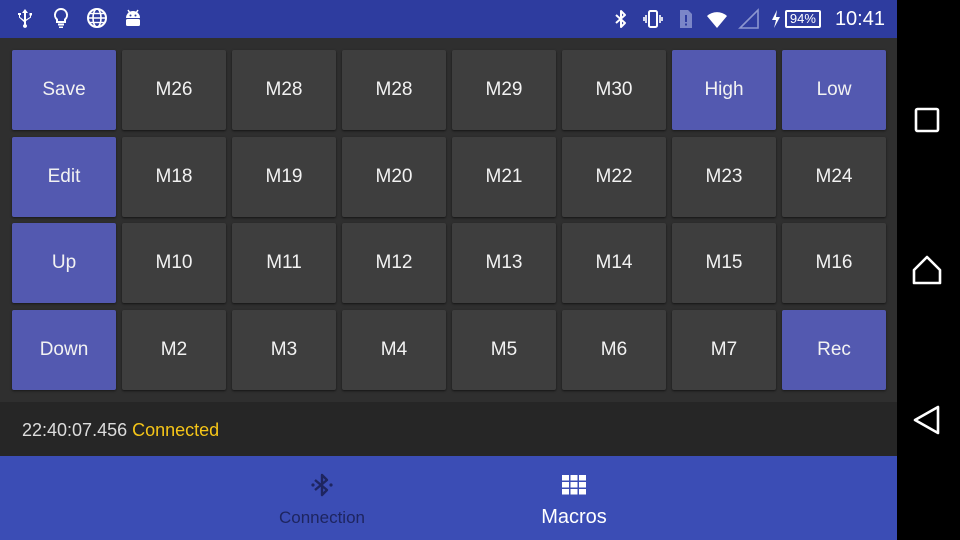 This screenshot has height=540, width=960. Describe the element at coordinates (448, 19) in the screenshot. I see `status-bar: 94% 10:41` at that location.